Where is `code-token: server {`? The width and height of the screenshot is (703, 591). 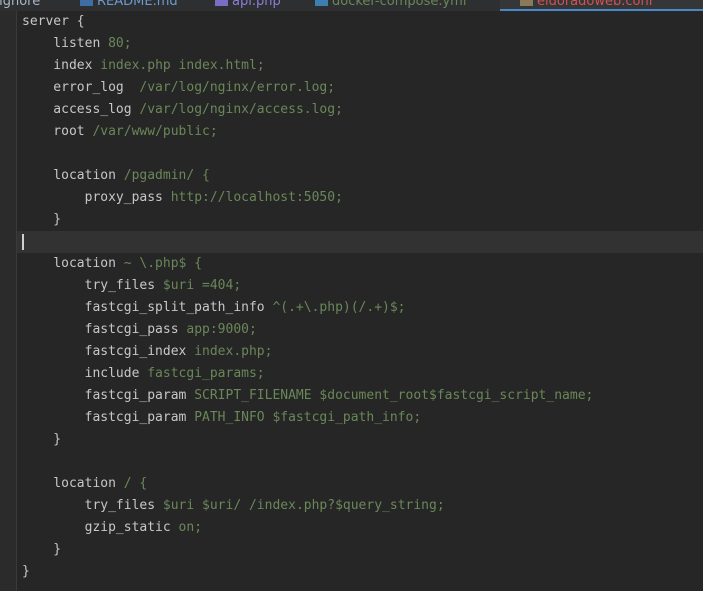 code-token: server { is located at coordinates (53, 21).